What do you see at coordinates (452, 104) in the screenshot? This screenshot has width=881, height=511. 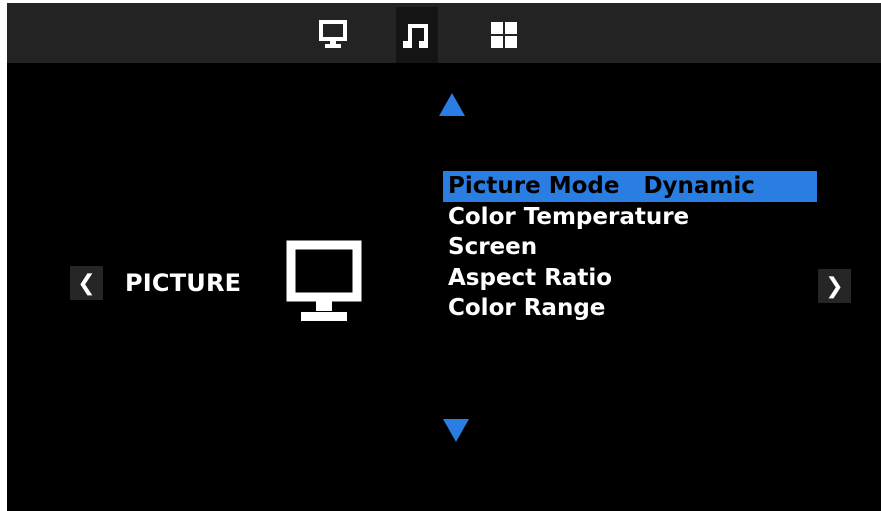 I see `scroll-up-arrow-icon` at bounding box center [452, 104].